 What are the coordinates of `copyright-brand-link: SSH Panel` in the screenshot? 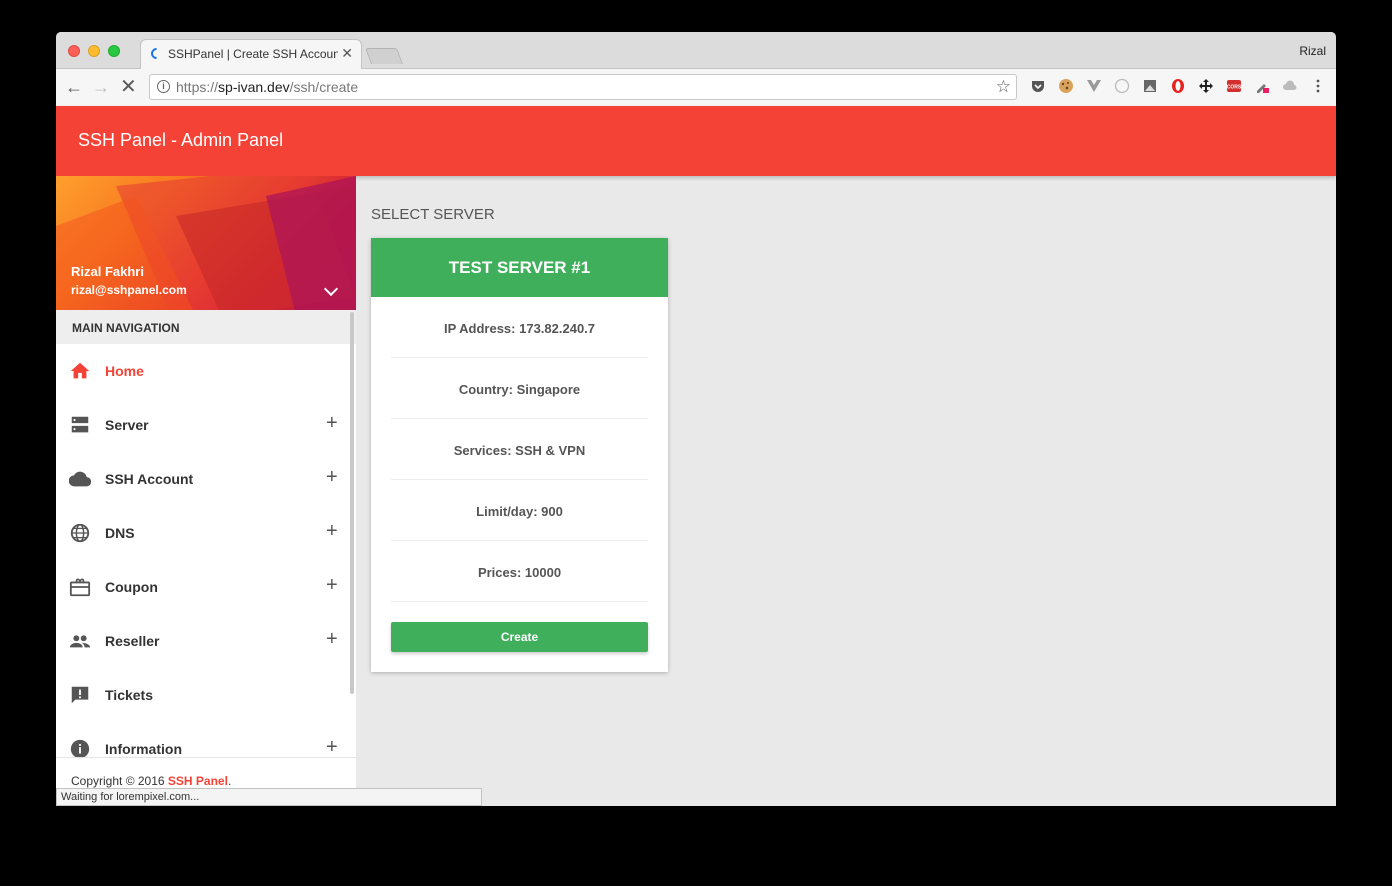 It's located at (198, 781).